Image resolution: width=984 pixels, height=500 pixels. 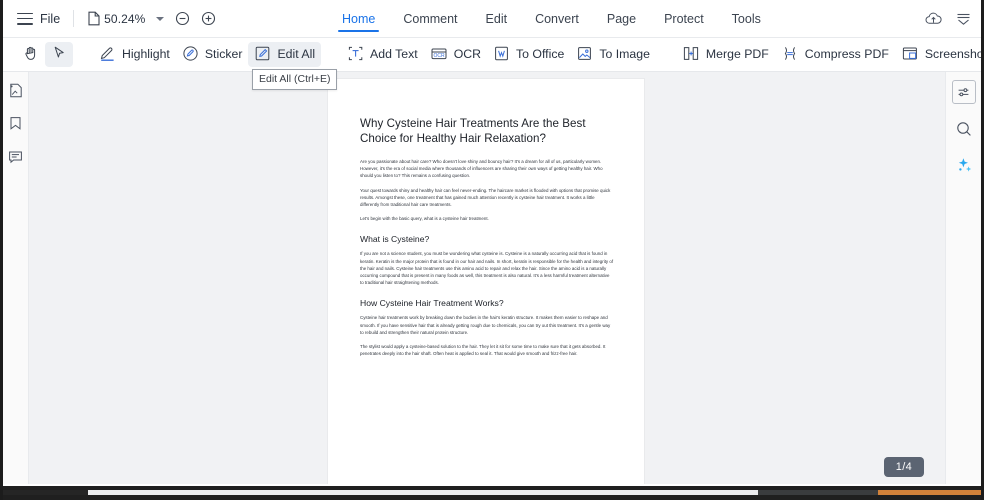 I want to click on tab-edit-label: Edit, so click(x=496, y=18).